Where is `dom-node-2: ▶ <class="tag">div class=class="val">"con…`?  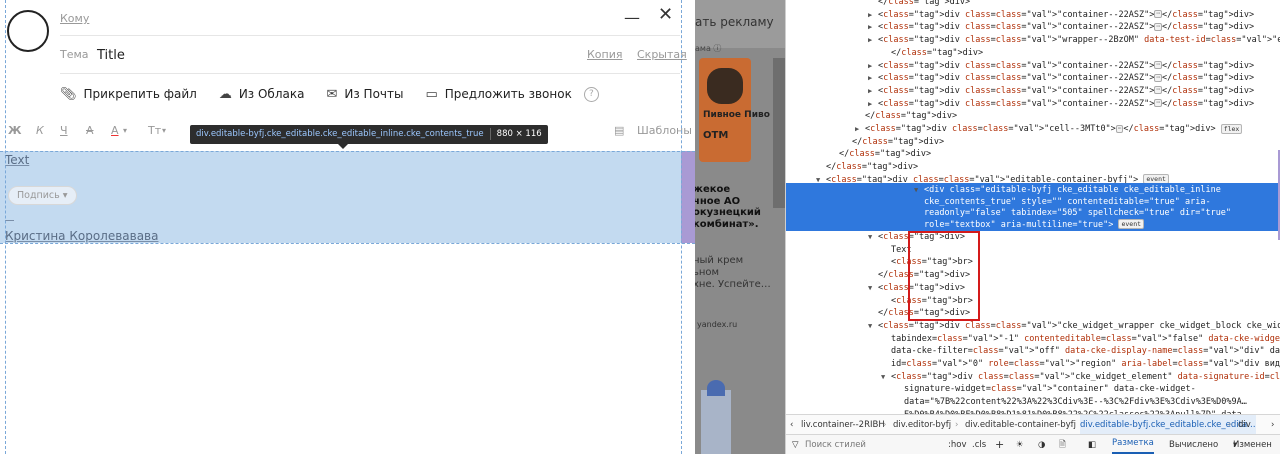 dom-node-2: ▶ <class="tag">div class=class="val">"con… is located at coordinates (1061, 27).